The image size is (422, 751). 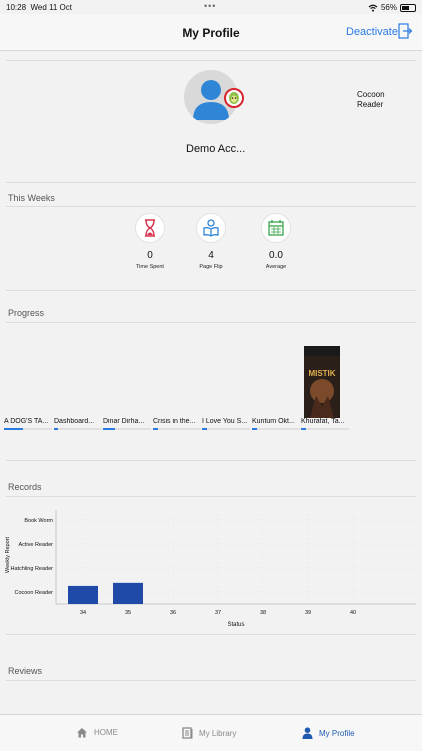 I want to click on progress-title: Progress, so click(x=26, y=313).